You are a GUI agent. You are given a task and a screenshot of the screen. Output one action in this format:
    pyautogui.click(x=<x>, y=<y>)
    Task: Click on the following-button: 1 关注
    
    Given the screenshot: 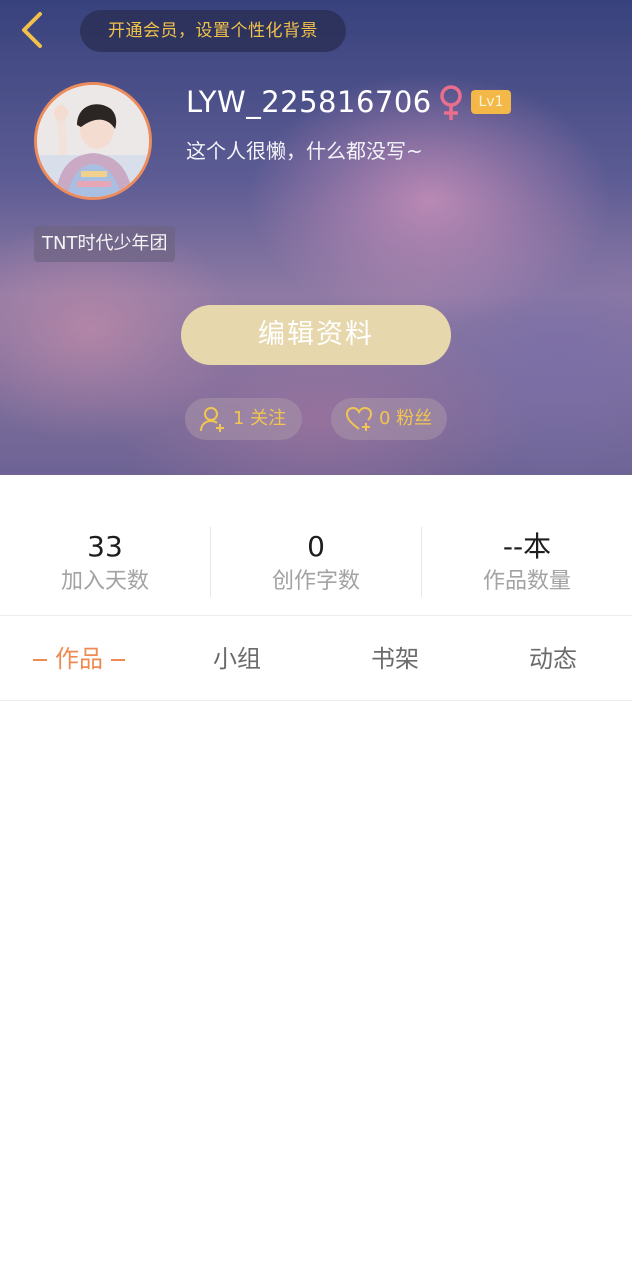 What is the action you would take?
    pyautogui.click(x=243, y=419)
    